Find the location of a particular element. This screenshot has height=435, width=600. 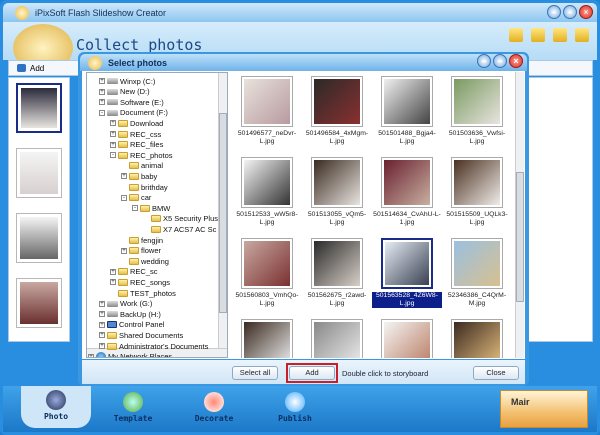

tree-node: + Download is located at coordinates (136, 123).